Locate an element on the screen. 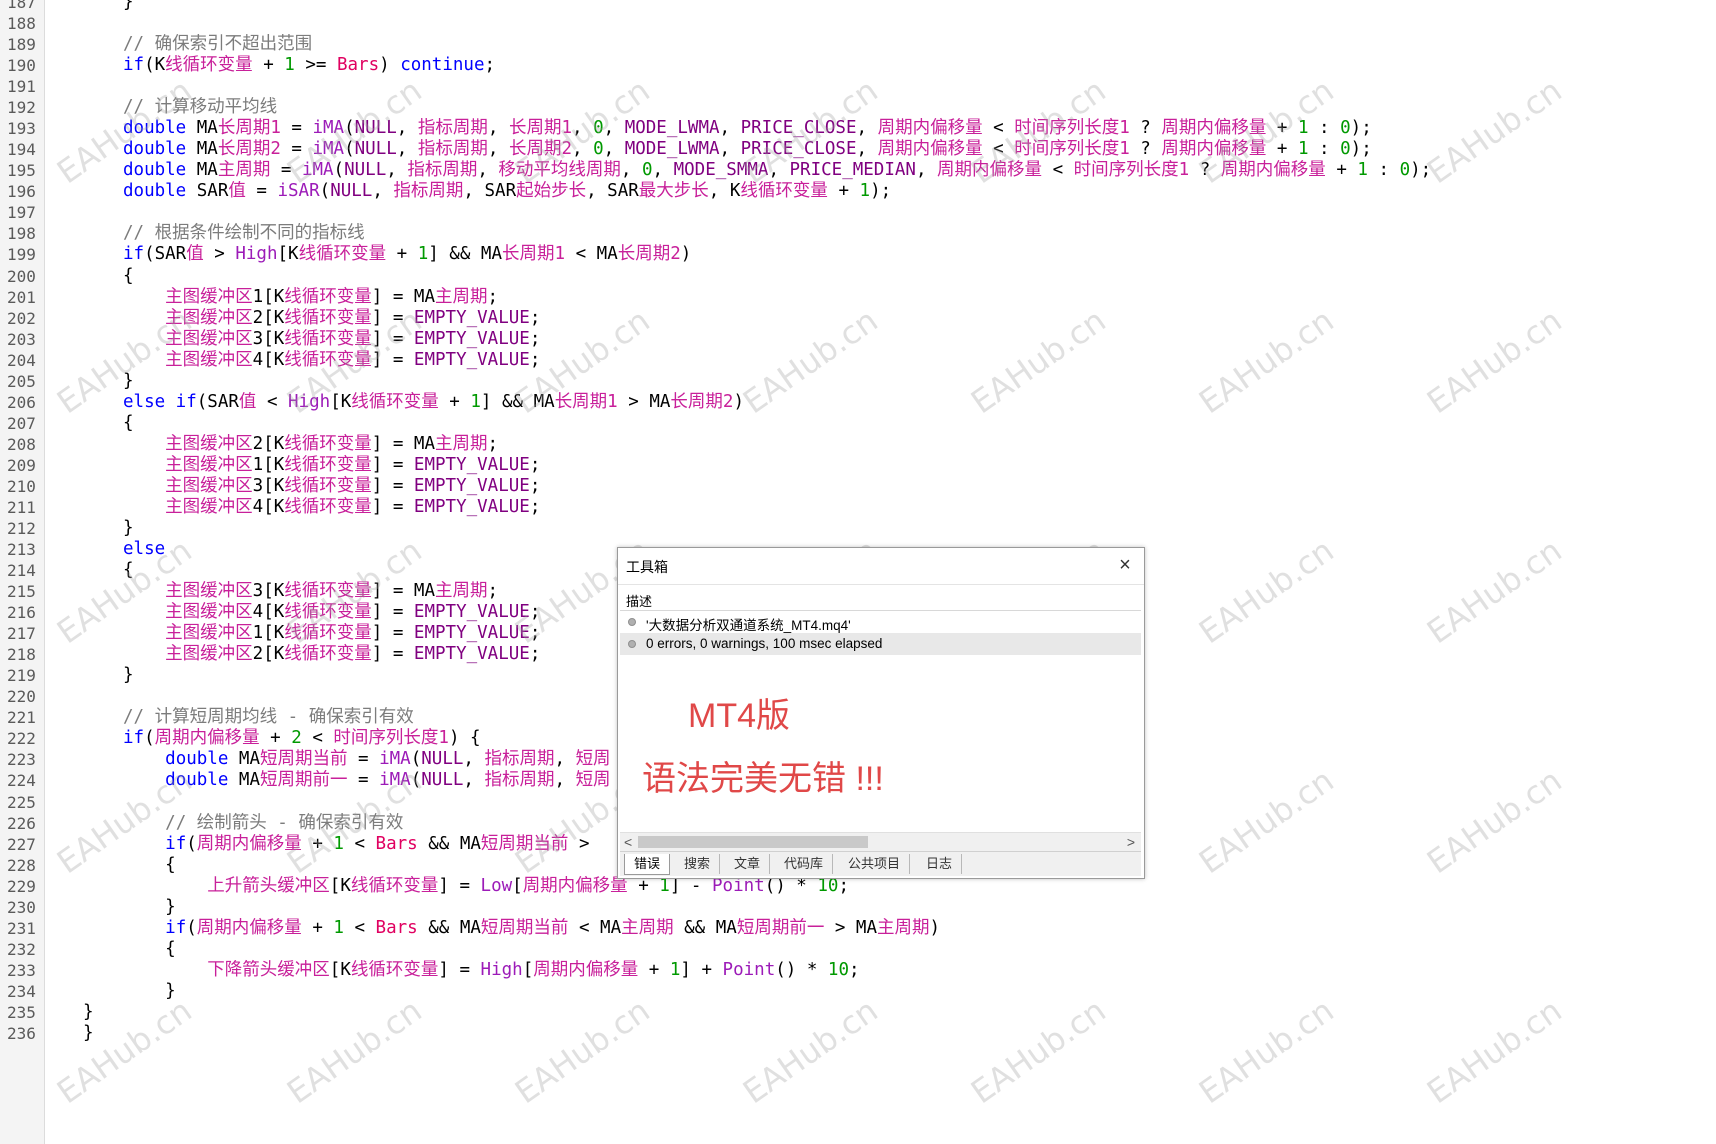 The width and height of the screenshot is (1716, 1144). code-token: } is located at coordinates (88, 1012).